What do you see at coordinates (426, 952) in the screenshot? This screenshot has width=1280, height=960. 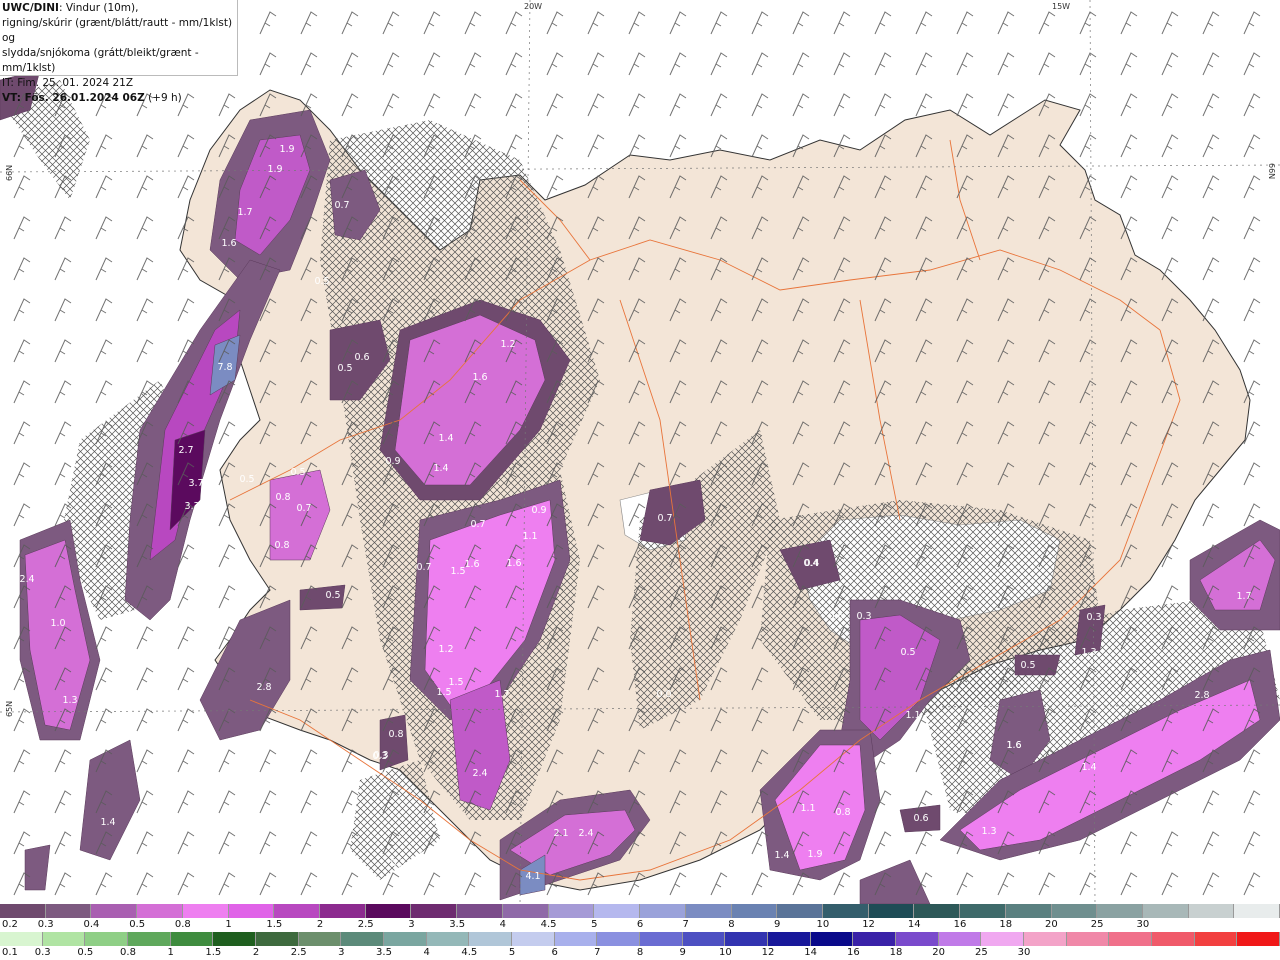 I see `scale-tick: 4` at bounding box center [426, 952].